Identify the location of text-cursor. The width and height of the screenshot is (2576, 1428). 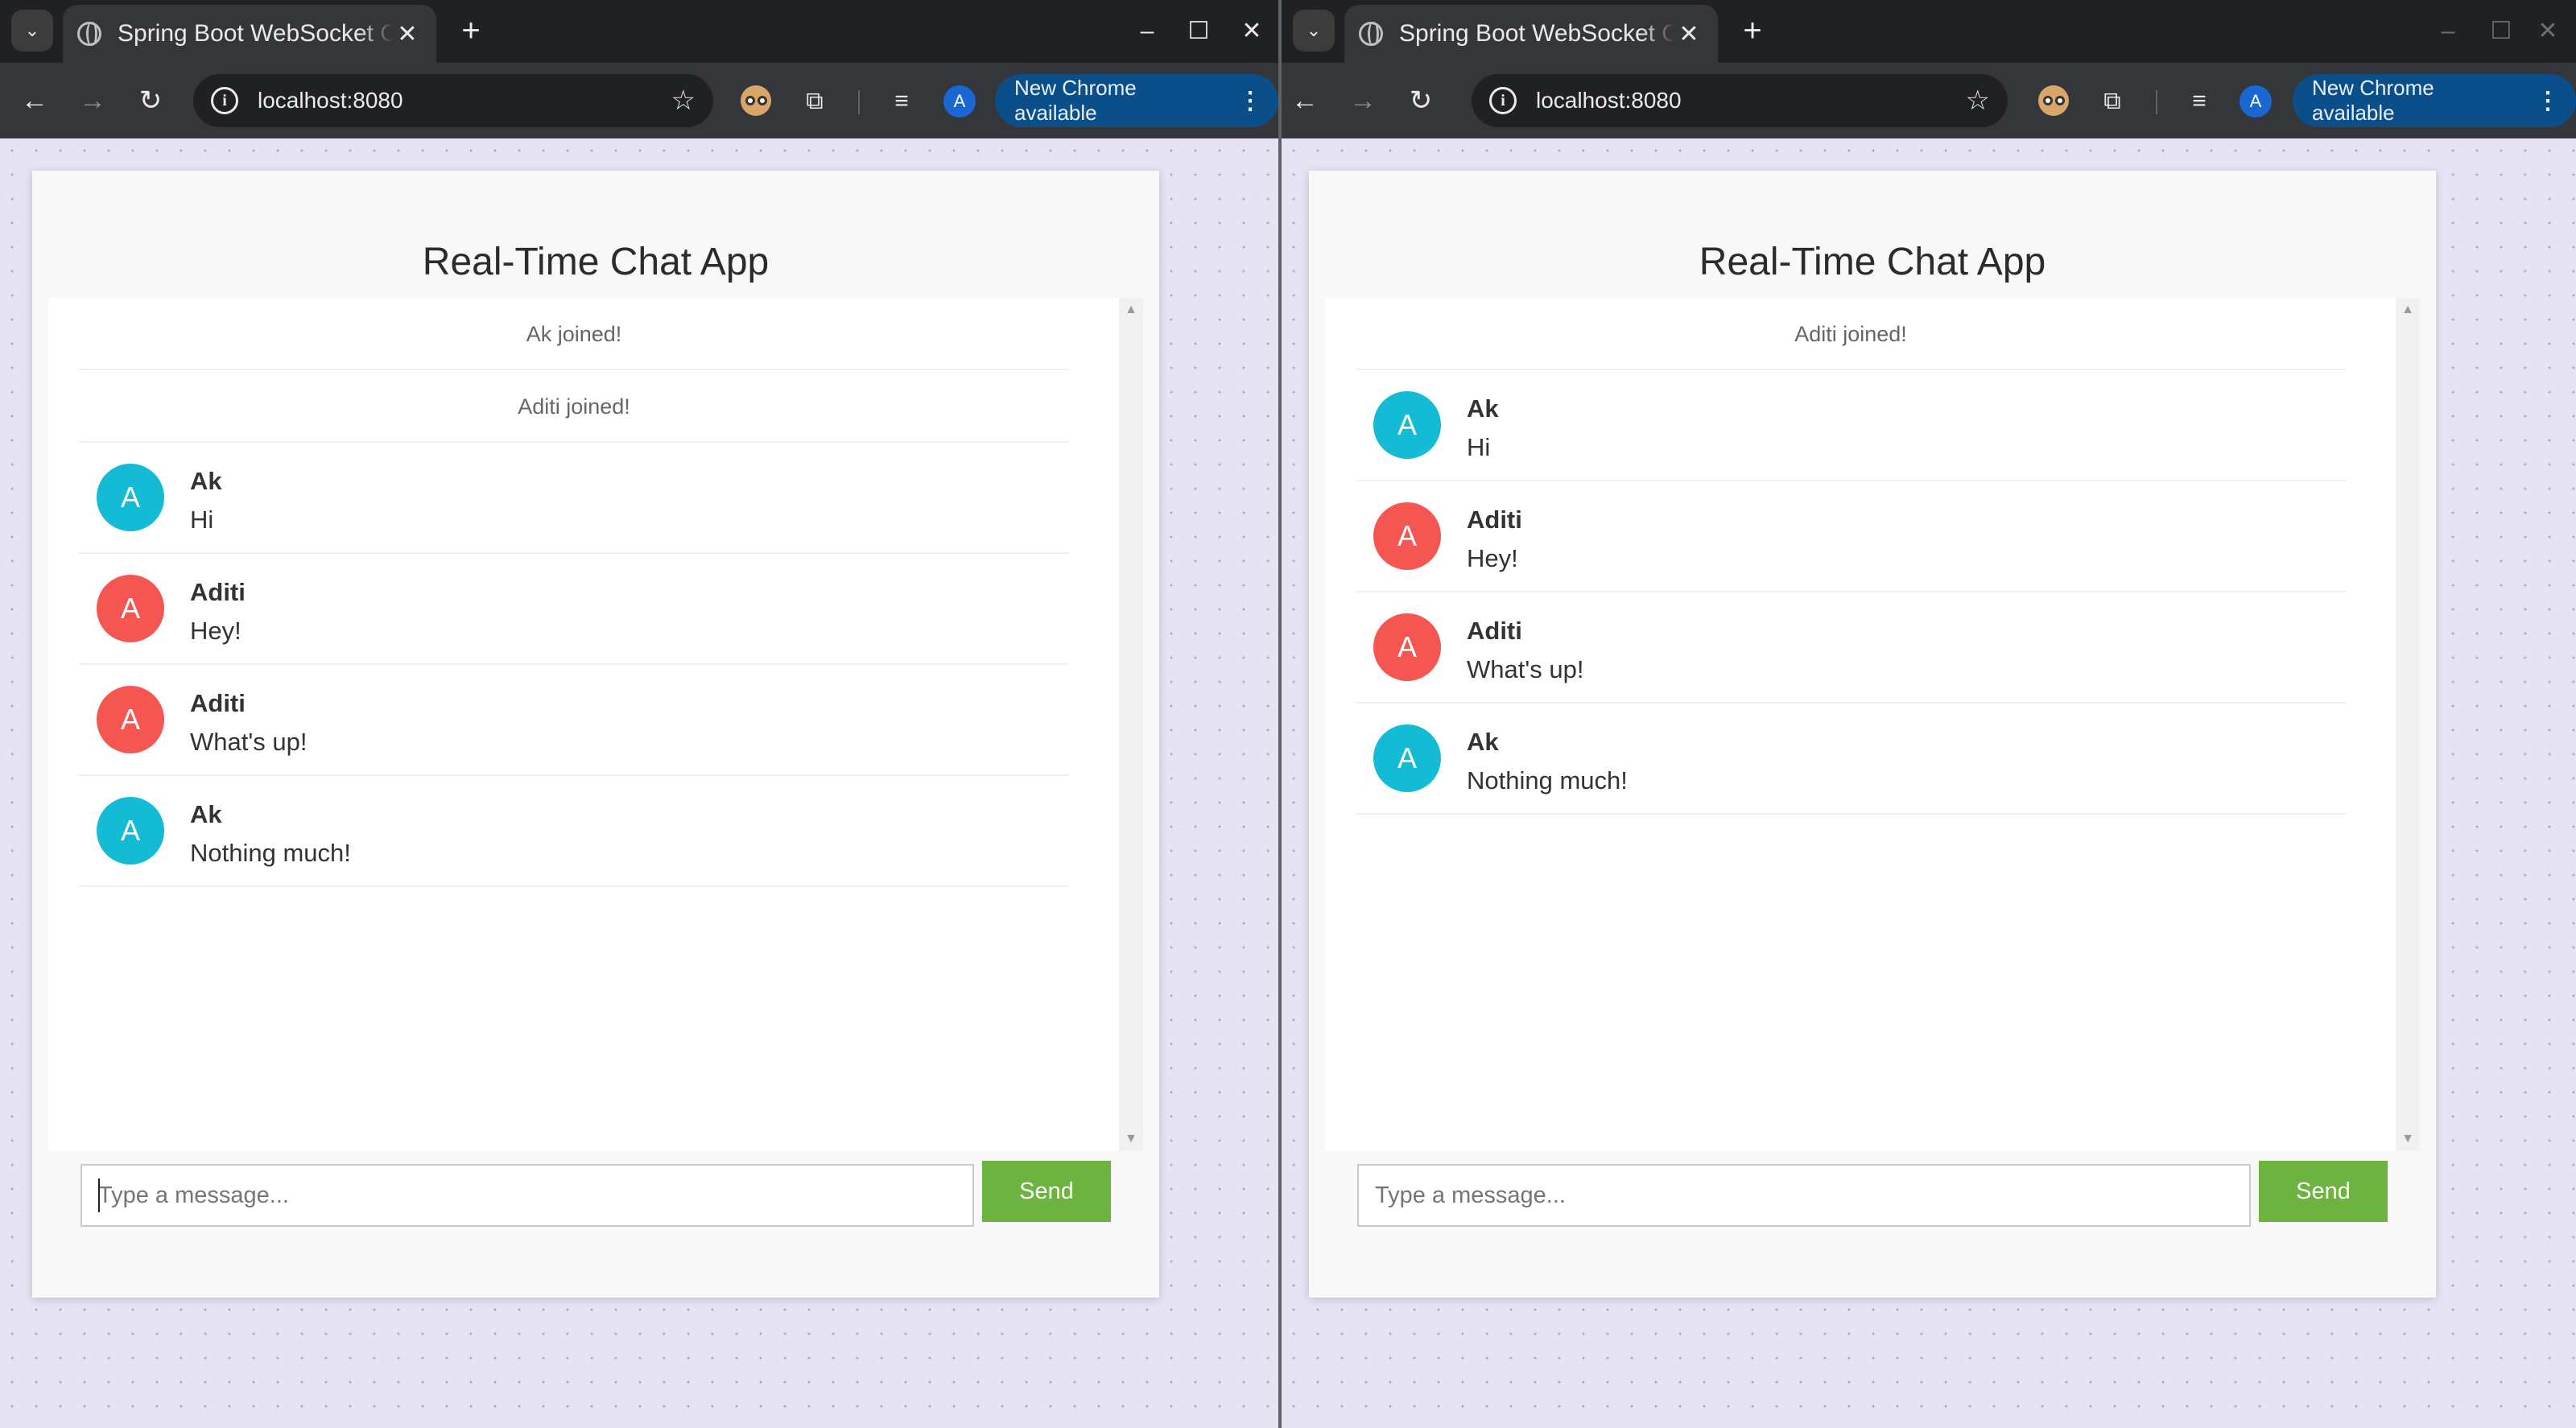
(99, 1195).